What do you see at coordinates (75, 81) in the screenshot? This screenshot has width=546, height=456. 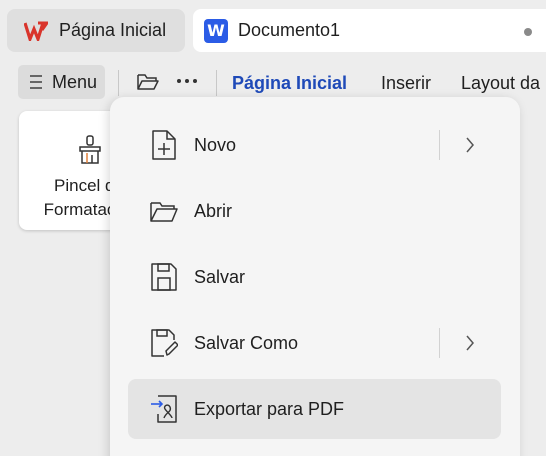 I see `menu-button-label: Menu` at bounding box center [75, 81].